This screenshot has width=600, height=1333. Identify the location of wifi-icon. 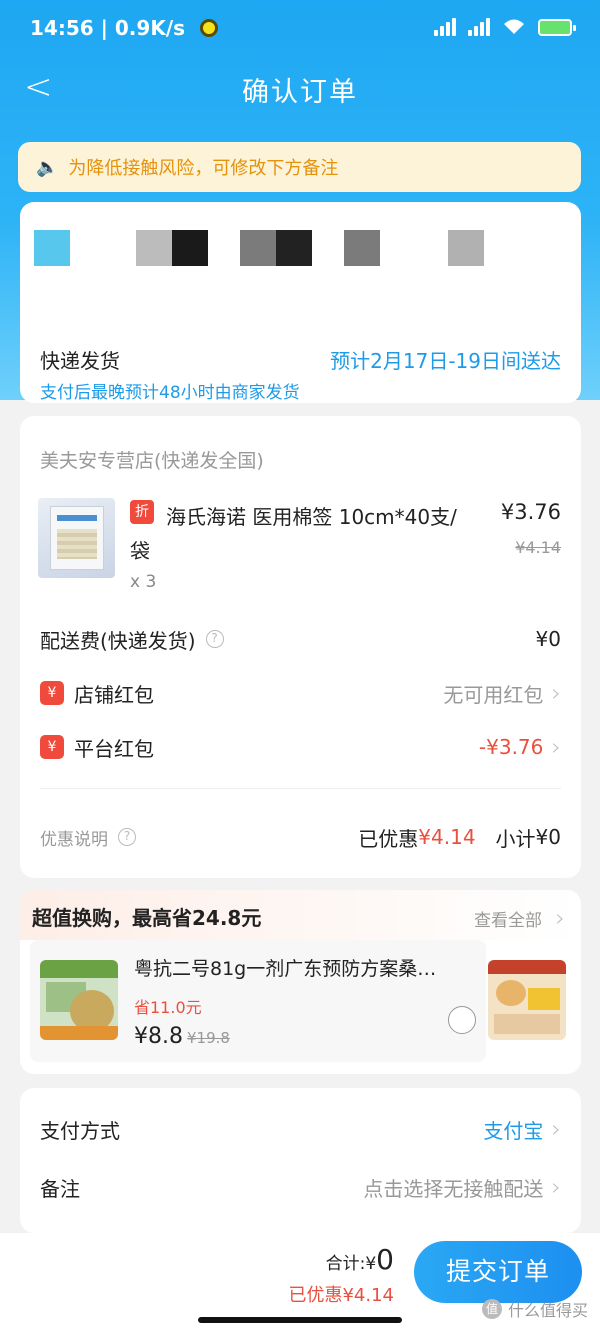
(514, 26).